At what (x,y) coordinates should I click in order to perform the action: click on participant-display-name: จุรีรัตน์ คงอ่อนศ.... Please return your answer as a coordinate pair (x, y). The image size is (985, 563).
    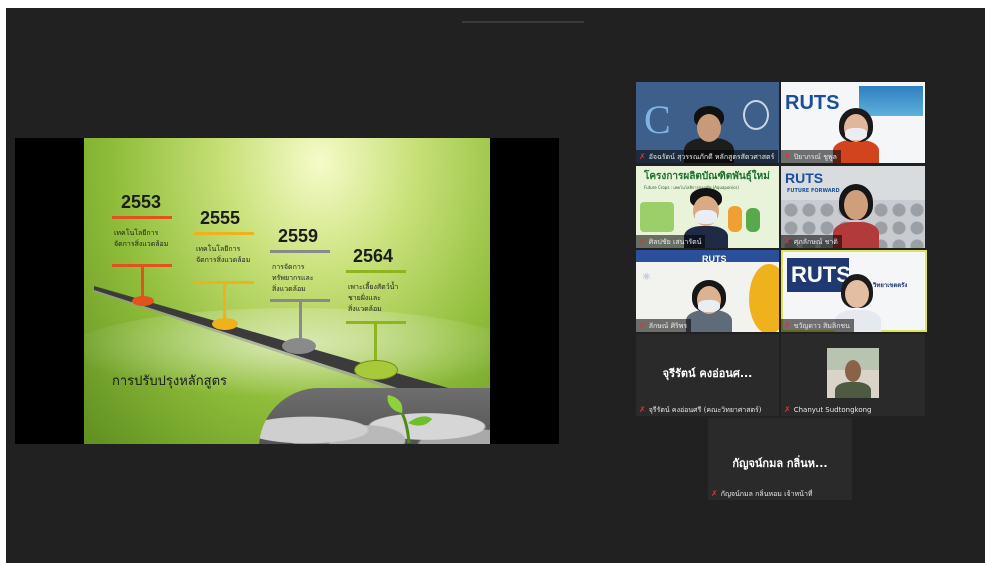
    Looking at the image, I should click on (707, 373).